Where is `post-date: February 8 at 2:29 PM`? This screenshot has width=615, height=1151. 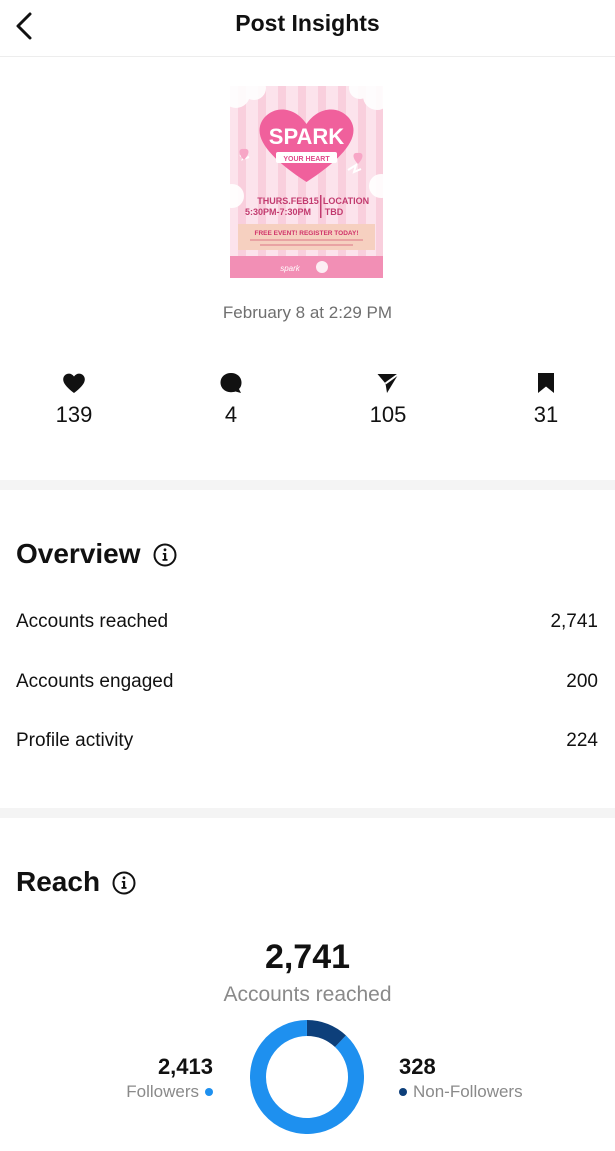
post-date: February 8 at 2:29 PM is located at coordinates (307, 312).